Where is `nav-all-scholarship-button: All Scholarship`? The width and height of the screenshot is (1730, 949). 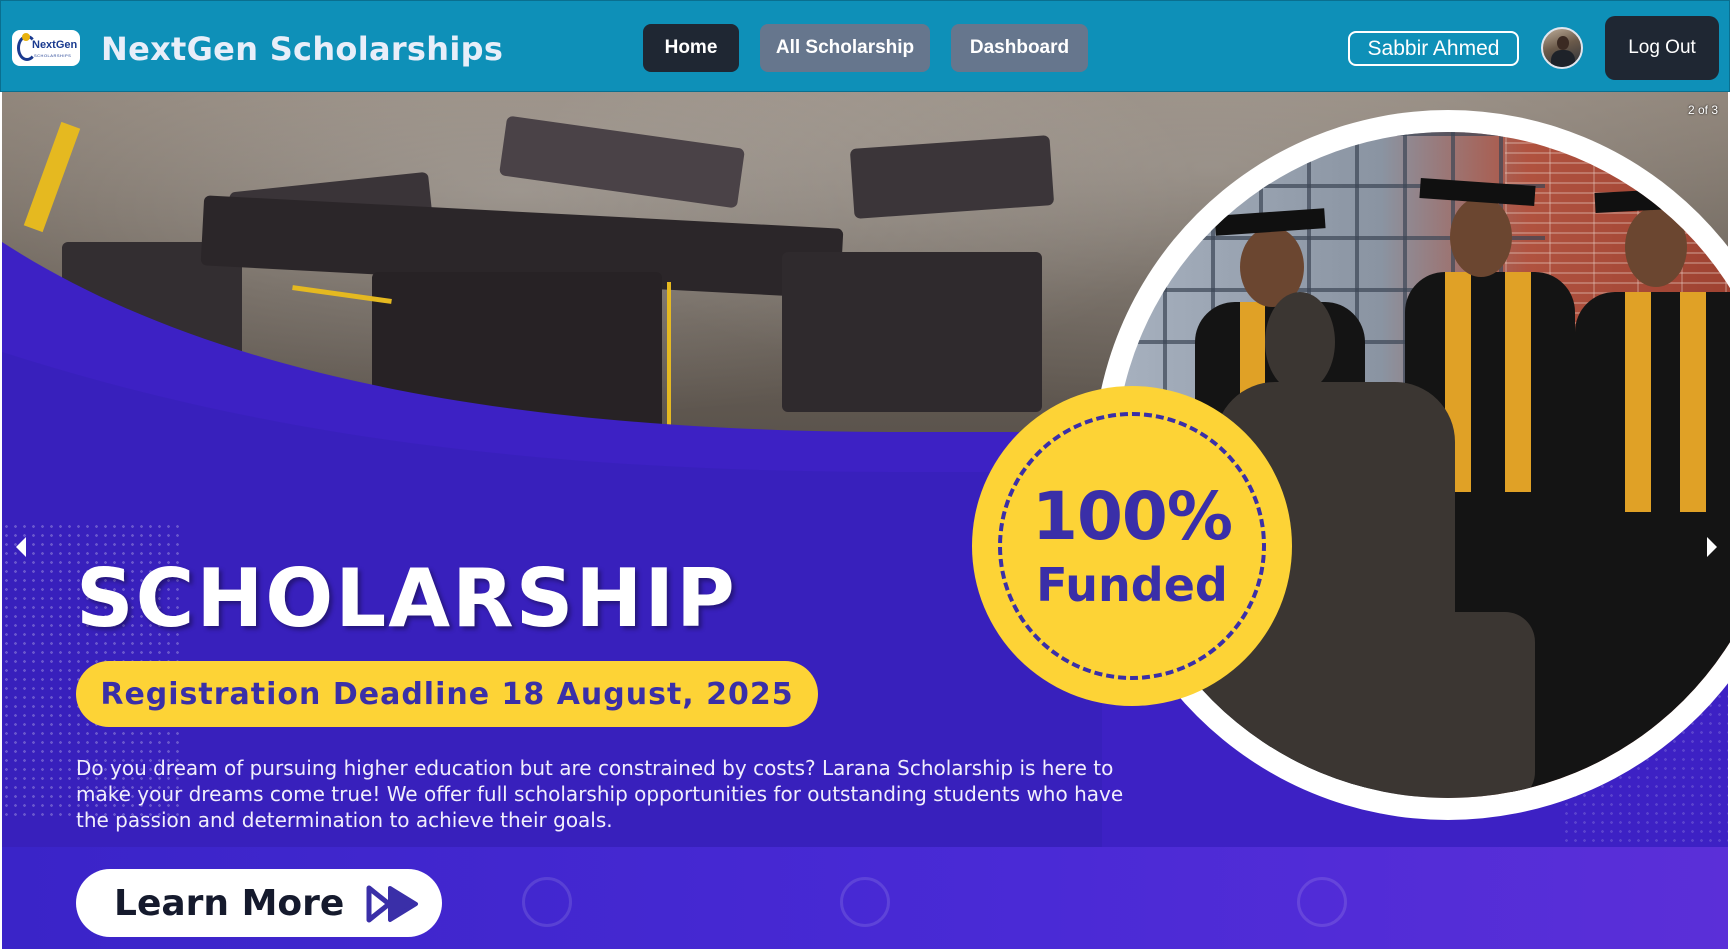
nav-all-scholarship-button: All Scholarship is located at coordinates (845, 48).